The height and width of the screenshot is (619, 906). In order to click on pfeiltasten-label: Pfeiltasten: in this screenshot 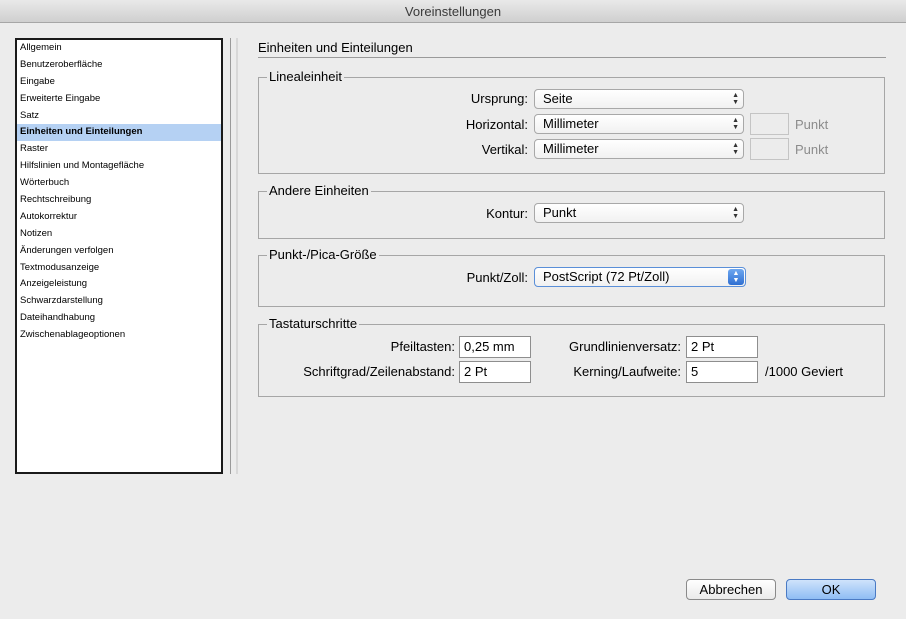, I will do `click(422, 346)`.